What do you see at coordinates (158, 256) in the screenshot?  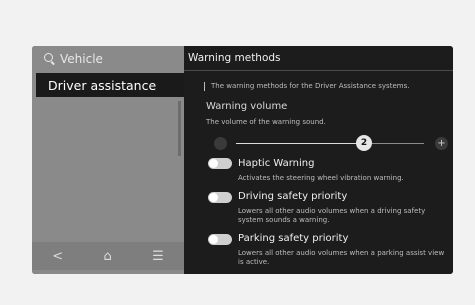 I see `menu-button: ☰` at bounding box center [158, 256].